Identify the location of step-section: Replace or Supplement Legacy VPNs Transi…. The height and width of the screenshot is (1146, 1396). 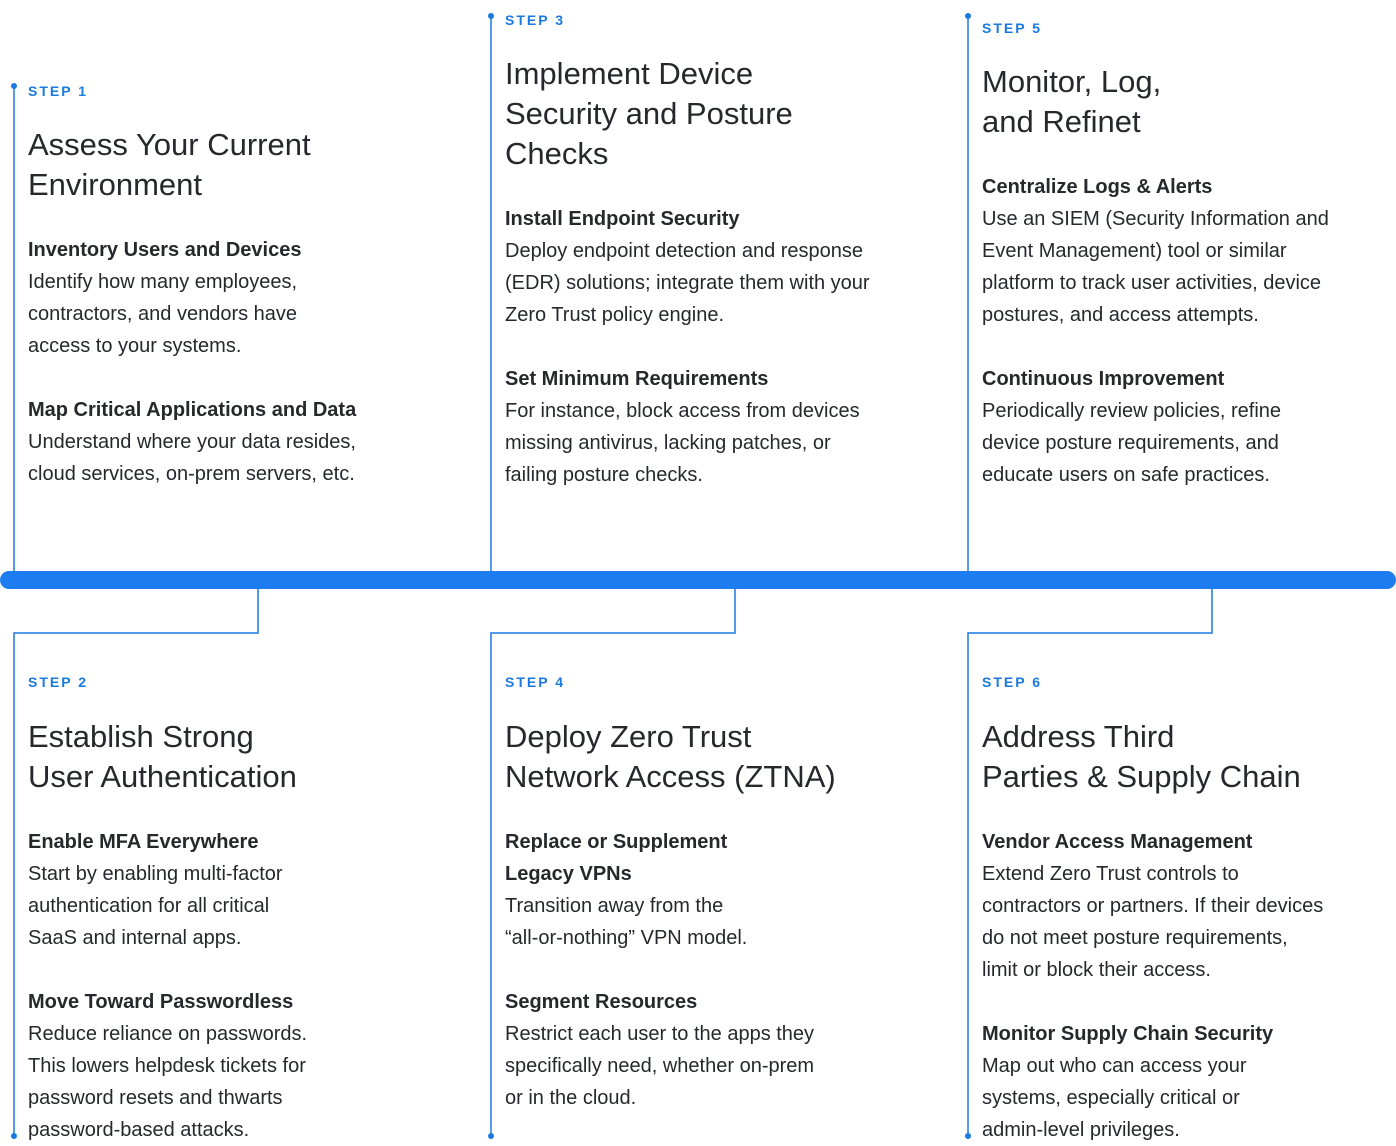
(710, 890).